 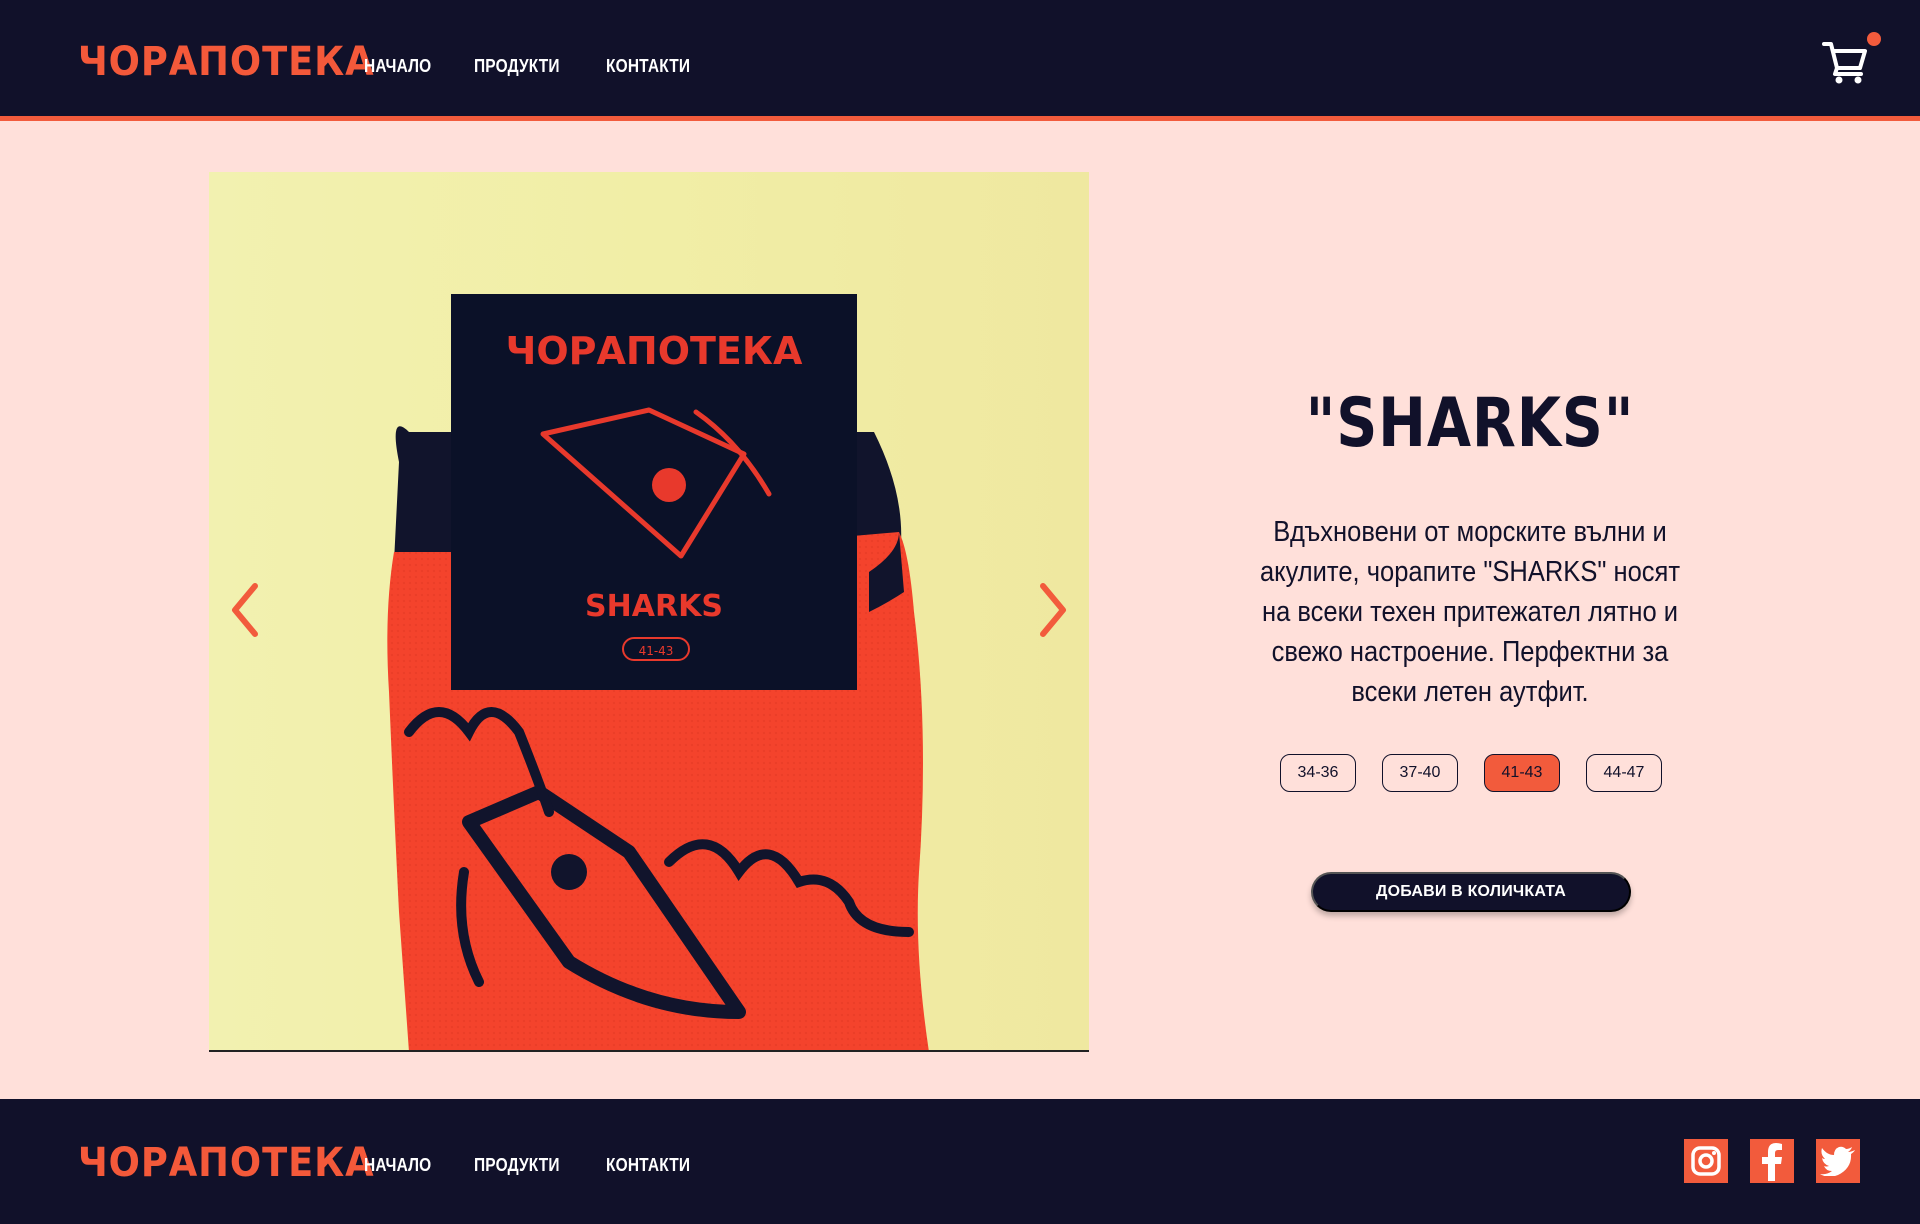 I want to click on logo: ЧОРАПОТЕКА, so click(x=226, y=62).